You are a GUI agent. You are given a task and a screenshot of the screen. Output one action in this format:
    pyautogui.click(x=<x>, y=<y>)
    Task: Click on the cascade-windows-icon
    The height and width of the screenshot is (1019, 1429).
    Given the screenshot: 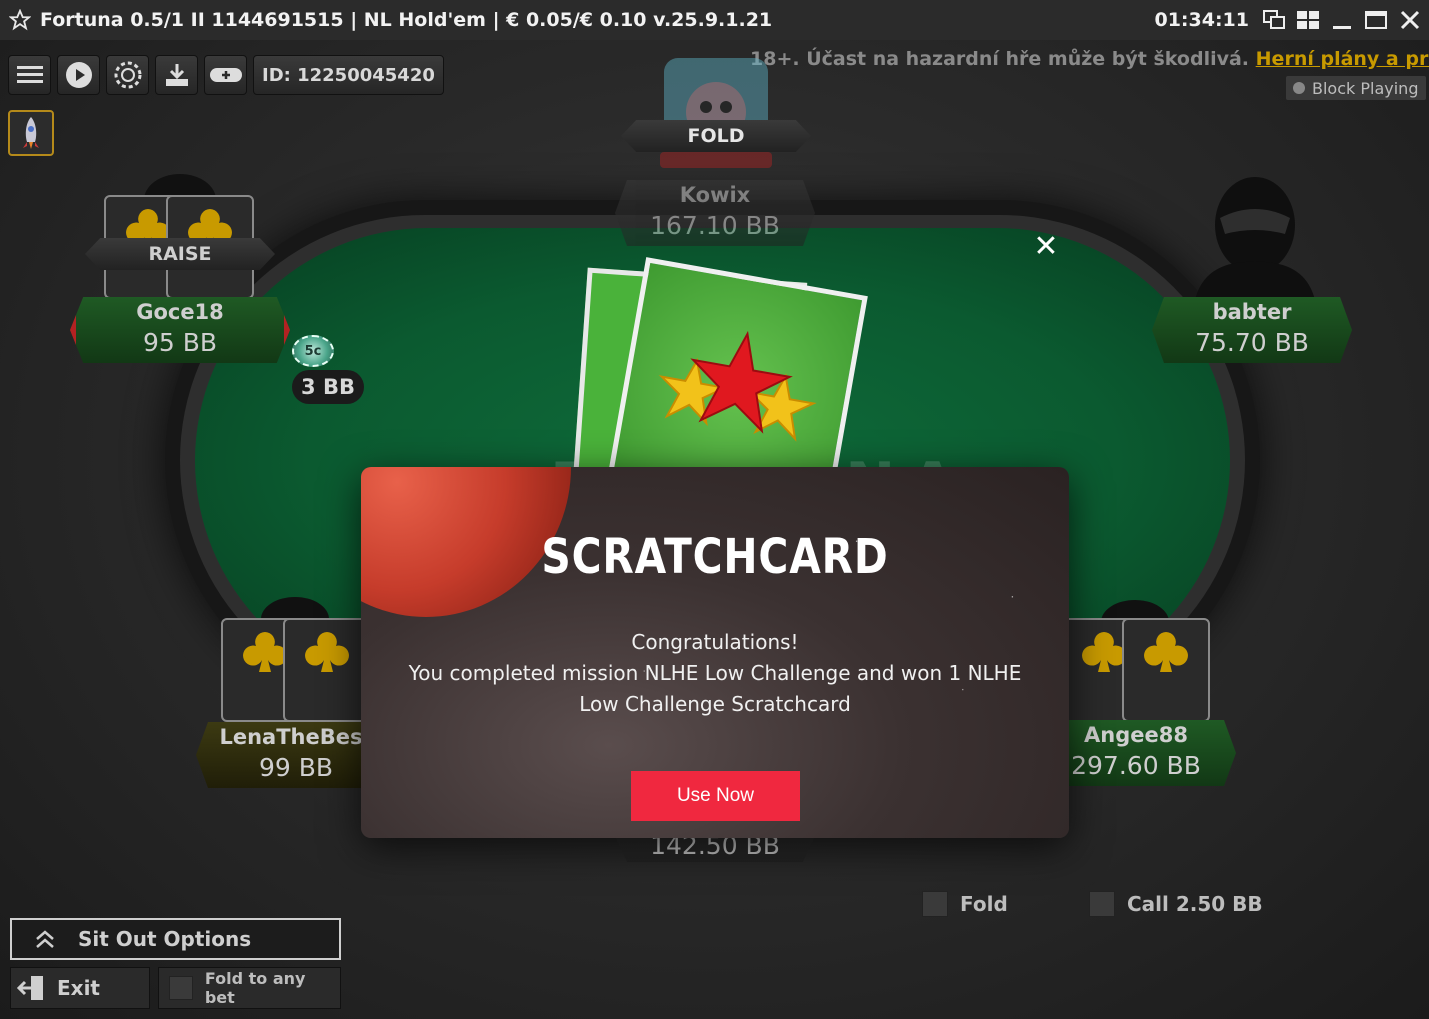 What is the action you would take?
    pyautogui.click(x=1274, y=20)
    